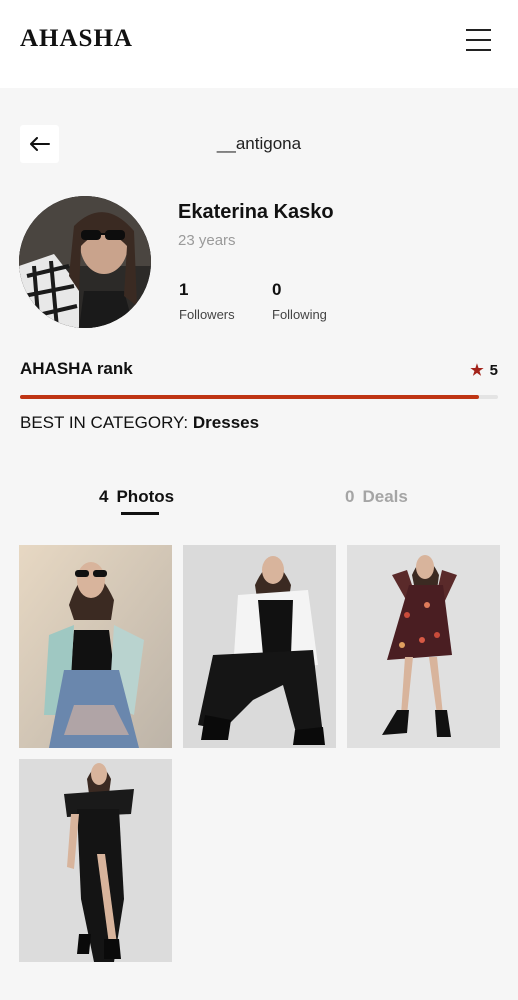 Image resolution: width=518 pixels, height=1000 pixels. I want to click on best-in-category: BEST IN CATEGORY: Dresses, so click(139, 423).